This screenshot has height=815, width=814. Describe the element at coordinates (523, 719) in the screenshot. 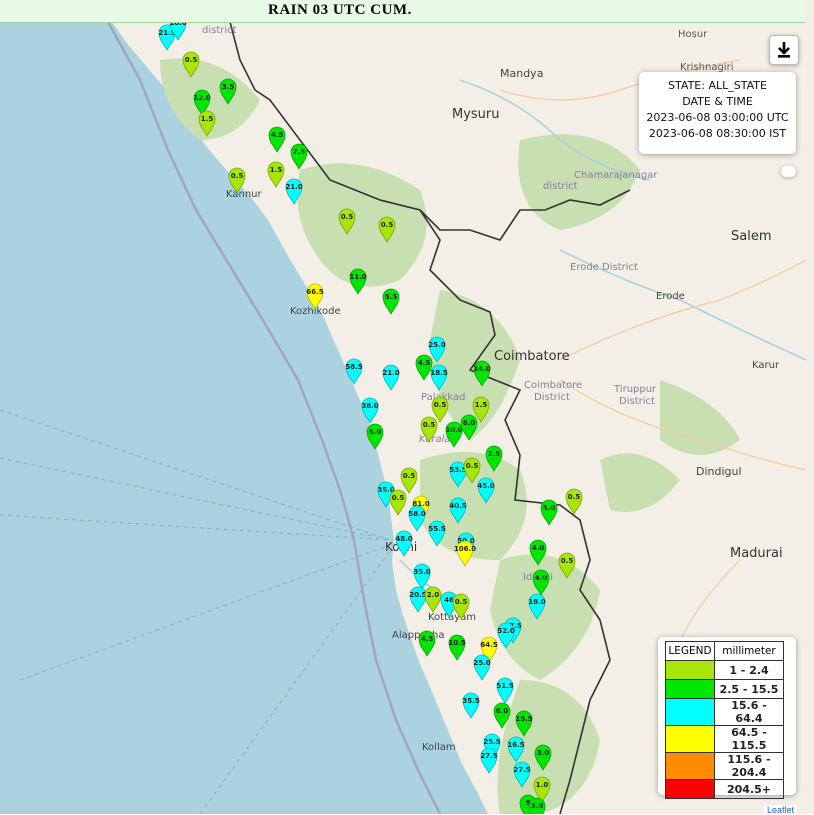

I see `marker-value: 15.5` at that location.